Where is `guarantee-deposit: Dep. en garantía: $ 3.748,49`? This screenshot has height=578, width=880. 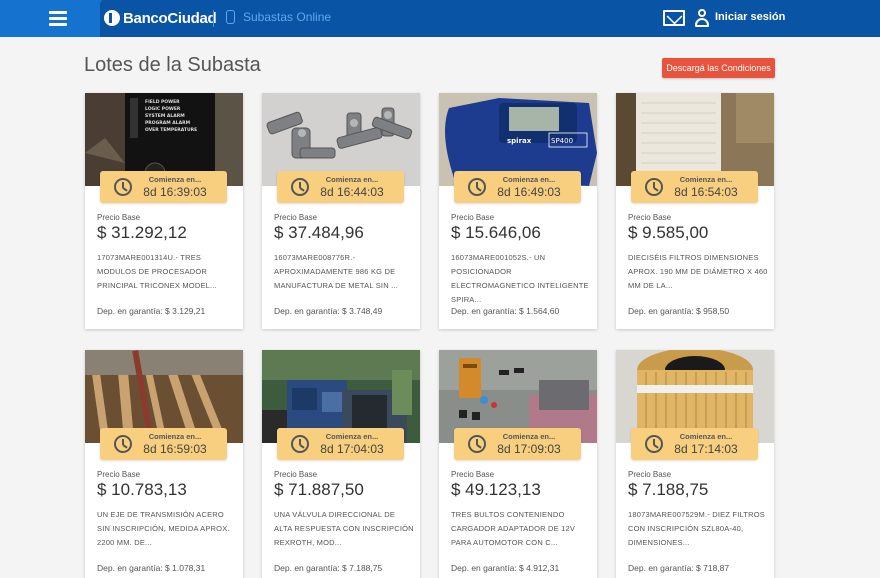 guarantee-deposit: Dep. en garantía: $ 3.748,49 is located at coordinates (328, 311).